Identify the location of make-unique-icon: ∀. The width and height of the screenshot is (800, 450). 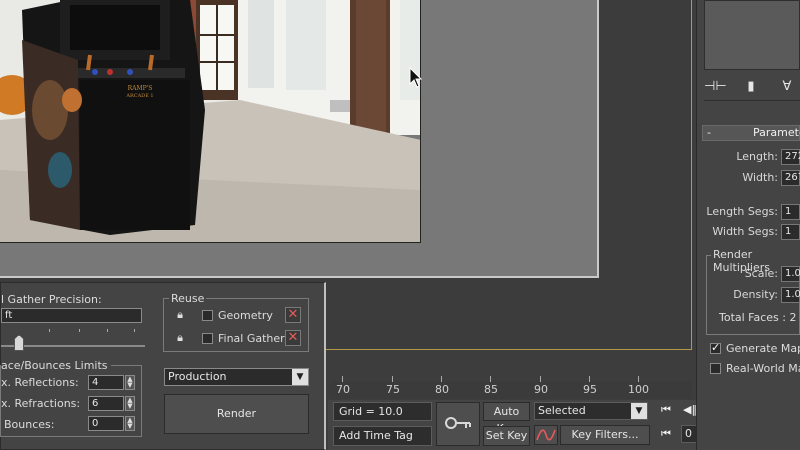
(787, 87).